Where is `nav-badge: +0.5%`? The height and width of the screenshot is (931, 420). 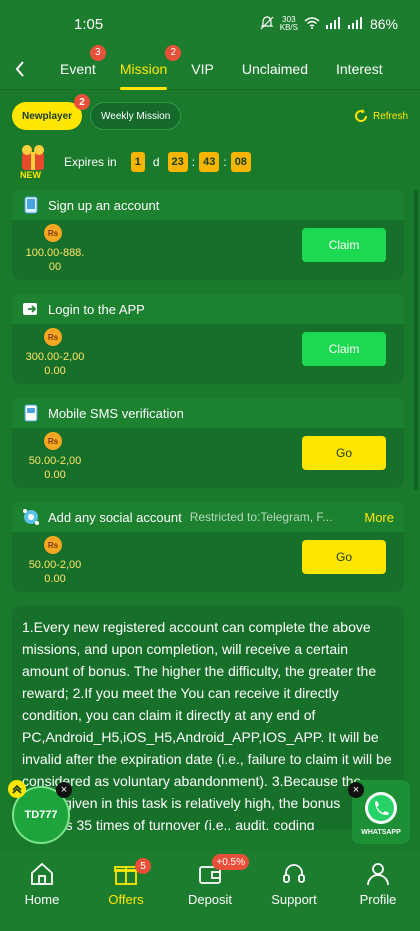
nav-badge: +0.5% is located at coordinates (230, 862).